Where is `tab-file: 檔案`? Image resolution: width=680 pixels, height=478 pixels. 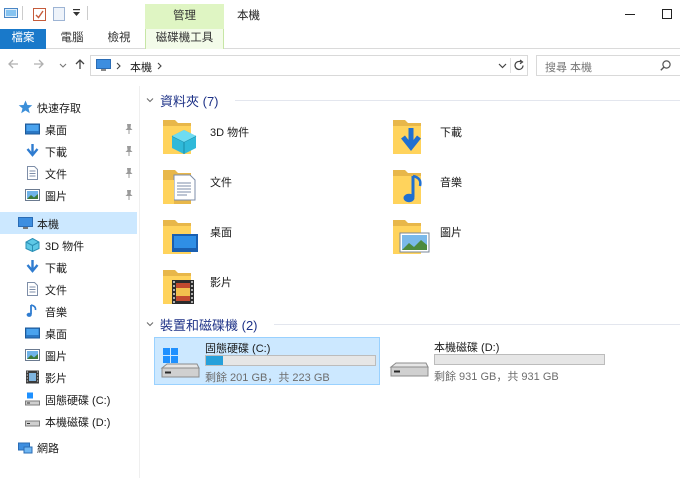
tab-file: 檔案 is located at coordinates (23, 39).